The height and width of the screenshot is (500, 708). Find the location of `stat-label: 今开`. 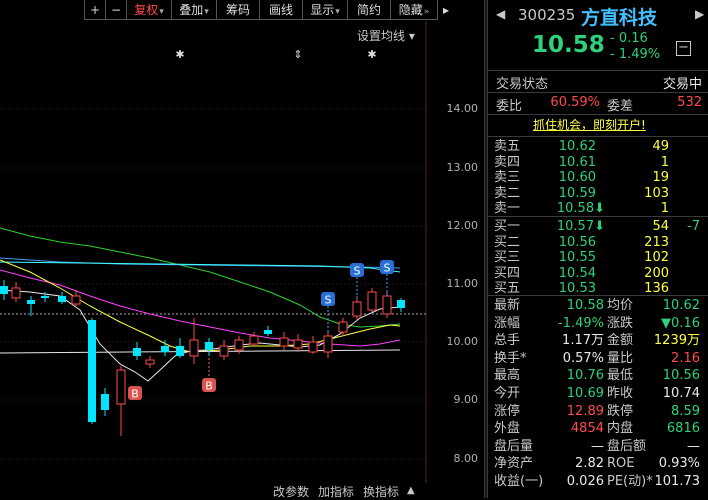

stat-label: 今开 is located at coordinates (507, 393).